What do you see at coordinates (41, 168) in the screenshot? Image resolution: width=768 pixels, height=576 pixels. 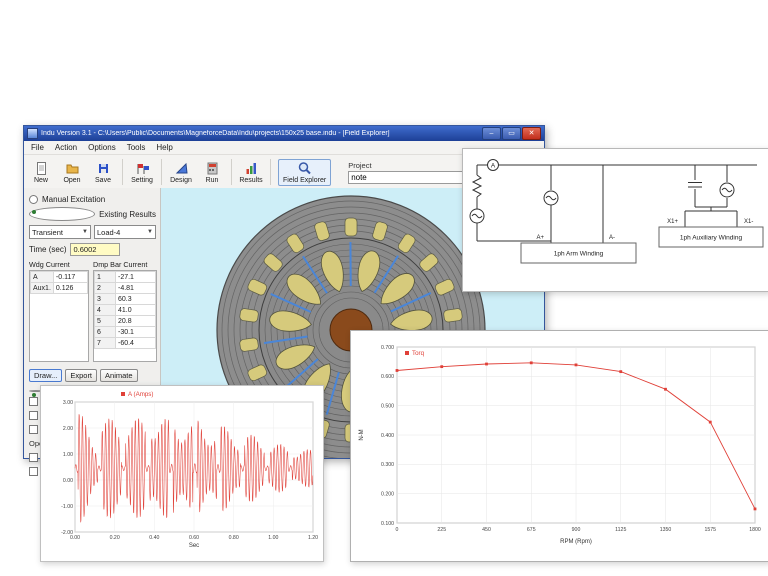 I see `new-document-icon` at bounding box center [41, 168].